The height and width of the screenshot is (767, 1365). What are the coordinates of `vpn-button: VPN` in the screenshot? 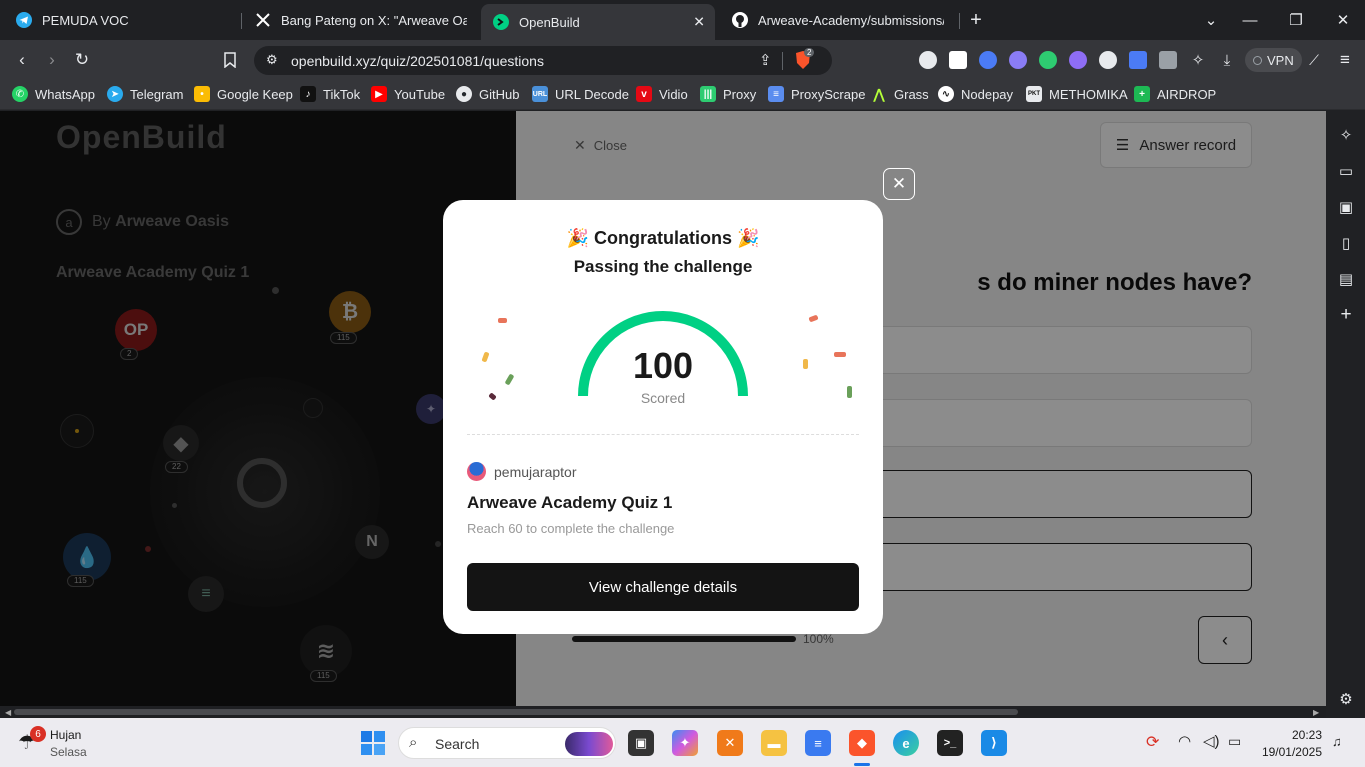 It's located at (1273, 60).